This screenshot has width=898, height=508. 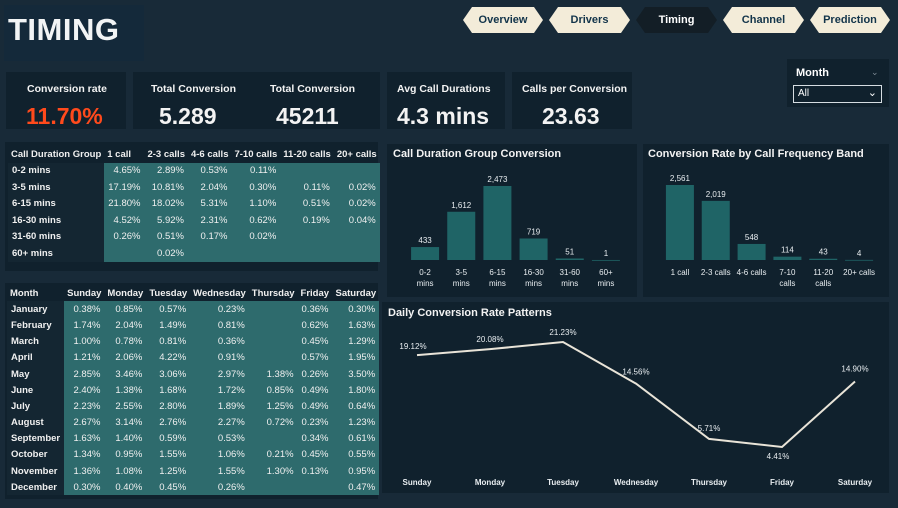 What do you see at coordinates (307, 116) in the screenshot?
I see `kpi-value: 45211` at bounding box center [307, 116].